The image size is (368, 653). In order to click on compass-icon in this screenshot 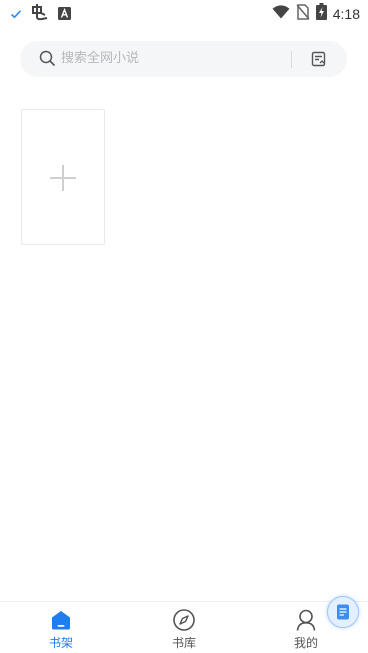, I will do `click(184, 620)`.